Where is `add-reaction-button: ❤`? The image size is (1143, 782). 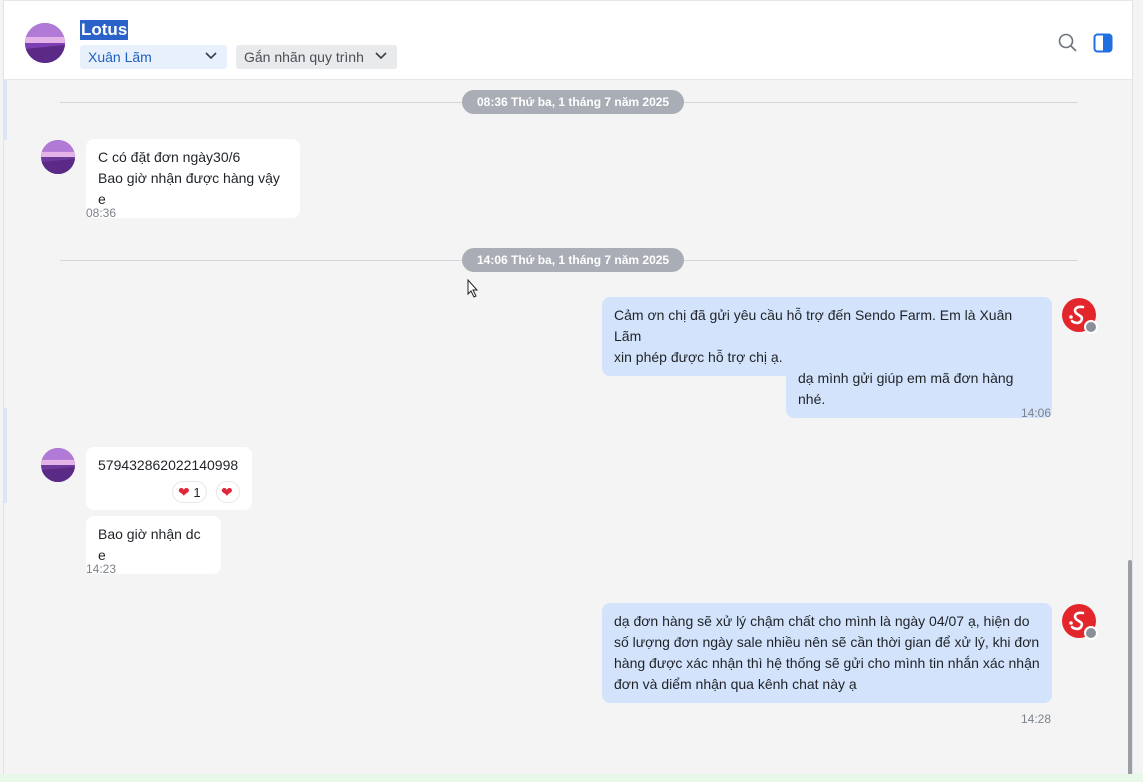 add-reaction-button: ❤ is located at coordinates (228, 492).